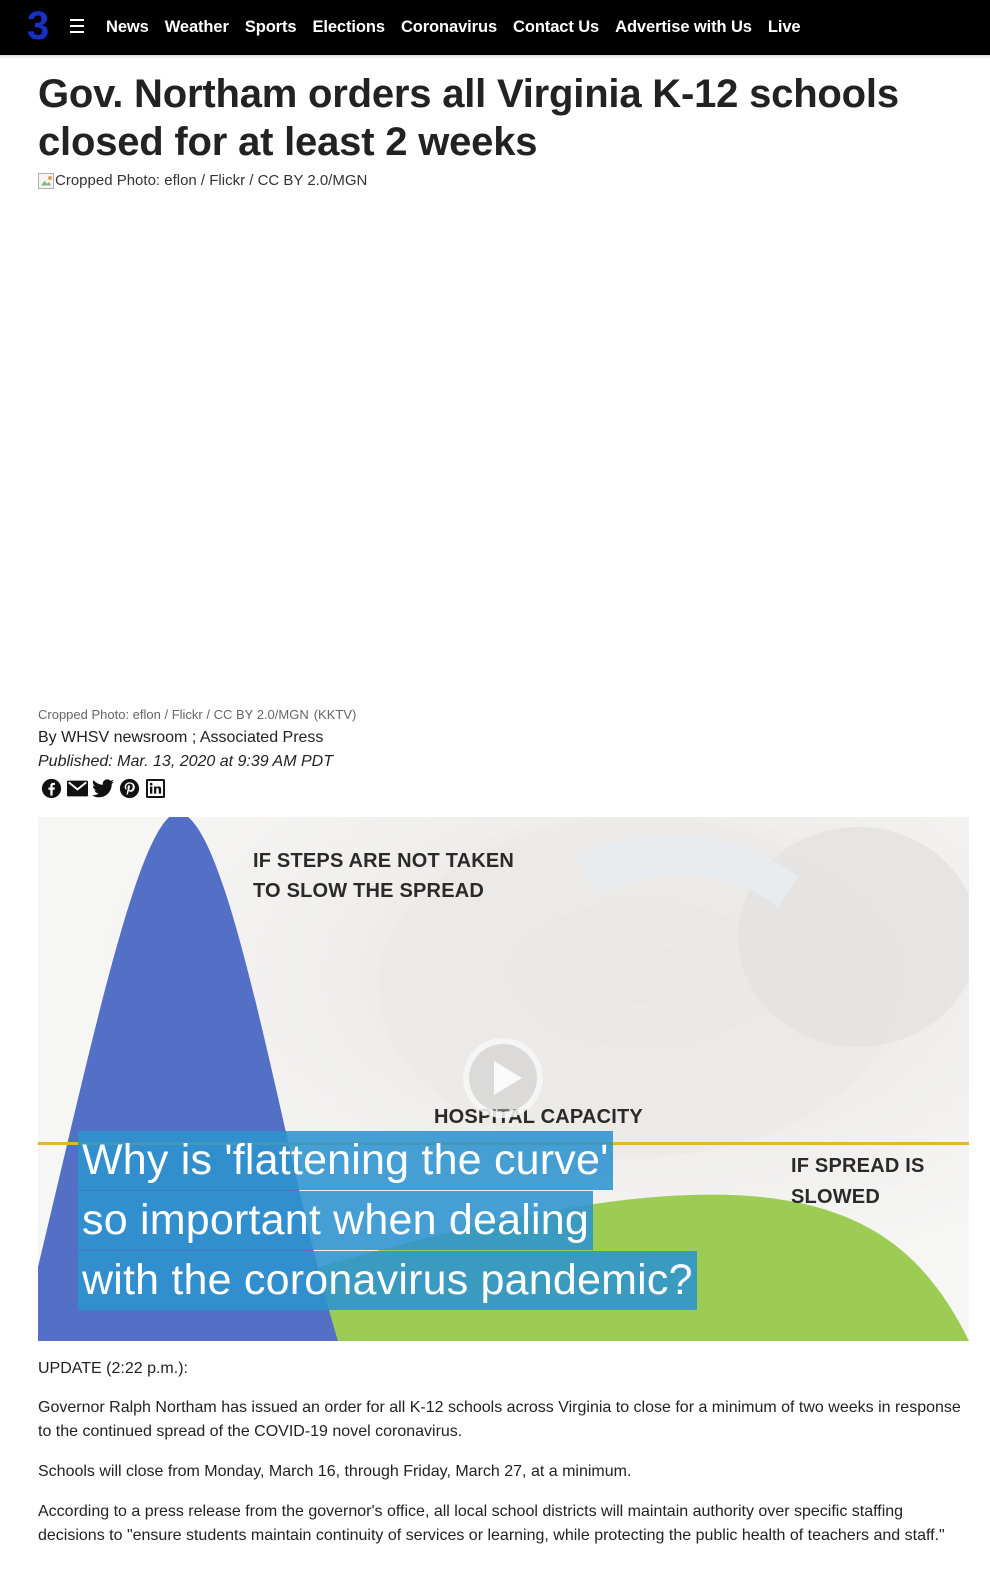  Describe the element at coordinates (556, 27) in the screenshot. I see `nav-contact-us: Contact Us` at that location.